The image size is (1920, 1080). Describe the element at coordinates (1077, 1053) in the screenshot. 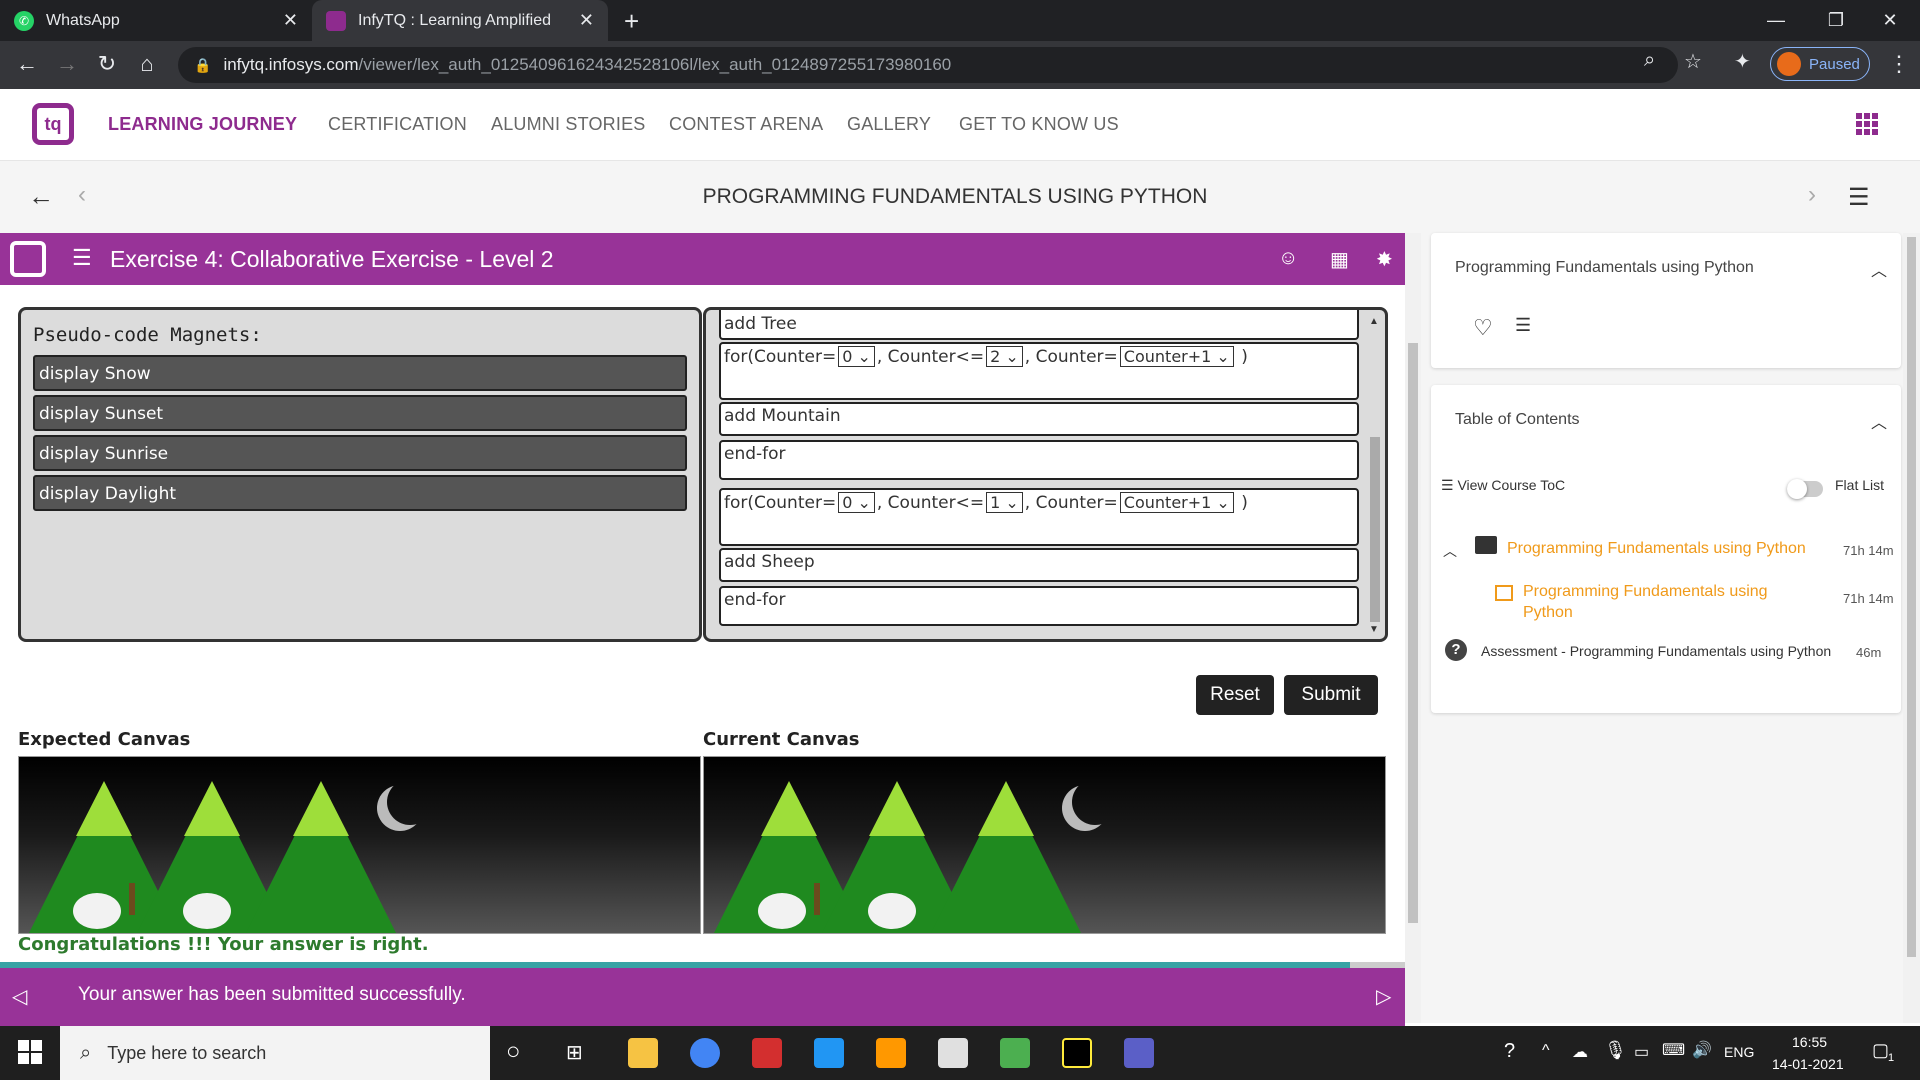

I see `pycharm-icon` at that location.